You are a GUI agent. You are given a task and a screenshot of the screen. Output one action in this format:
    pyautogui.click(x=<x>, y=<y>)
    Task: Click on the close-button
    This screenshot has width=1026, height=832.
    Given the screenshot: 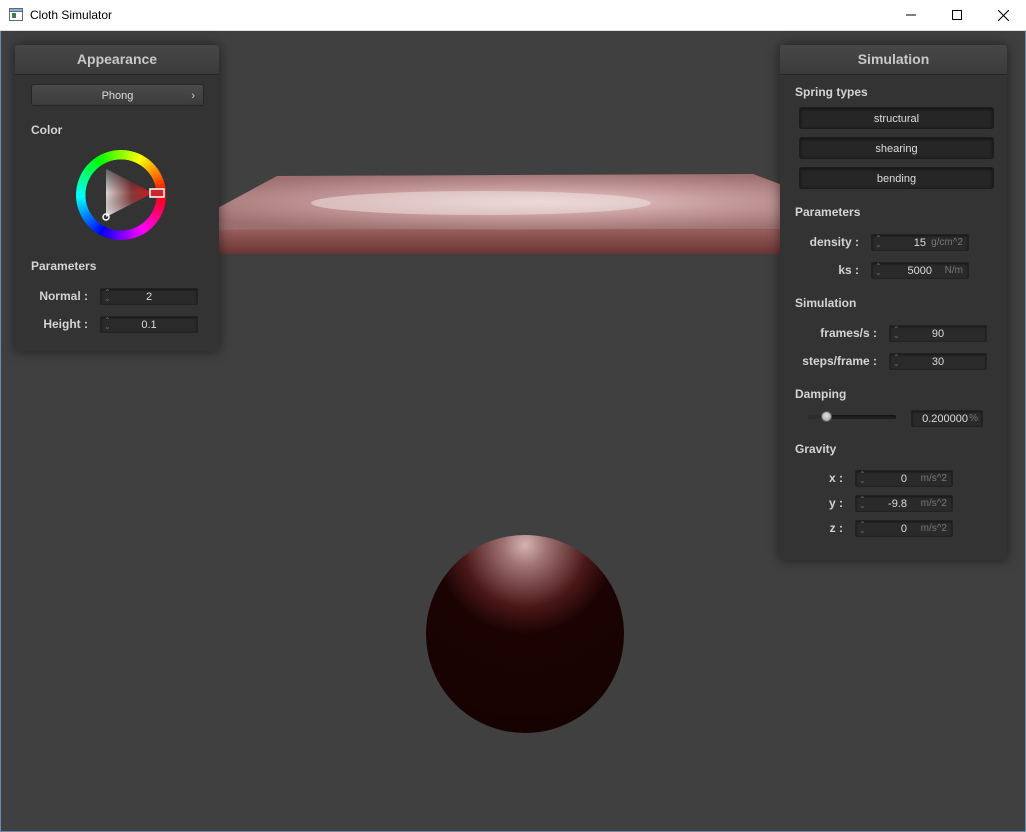 What is the action you would take?
    pyautogui.click(x=1003, y=15)
    